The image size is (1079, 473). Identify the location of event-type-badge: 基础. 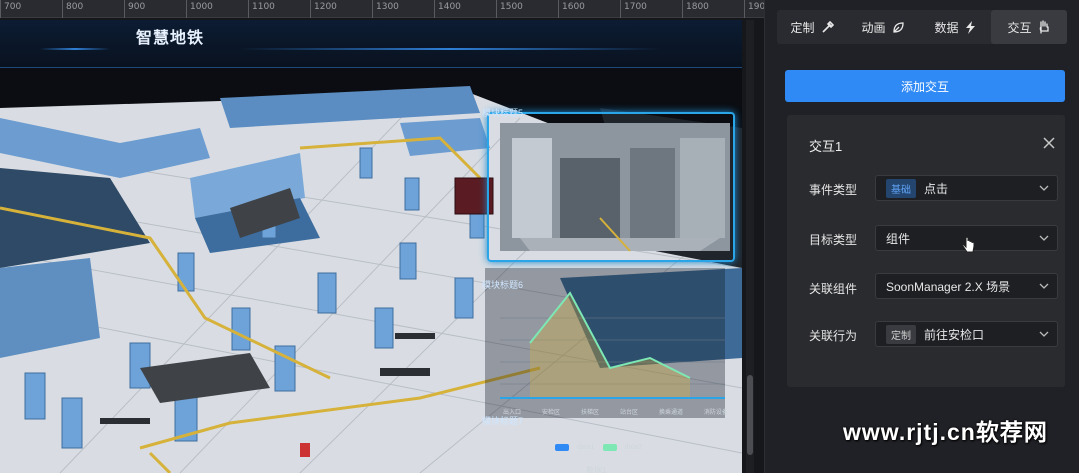
(901, 188).